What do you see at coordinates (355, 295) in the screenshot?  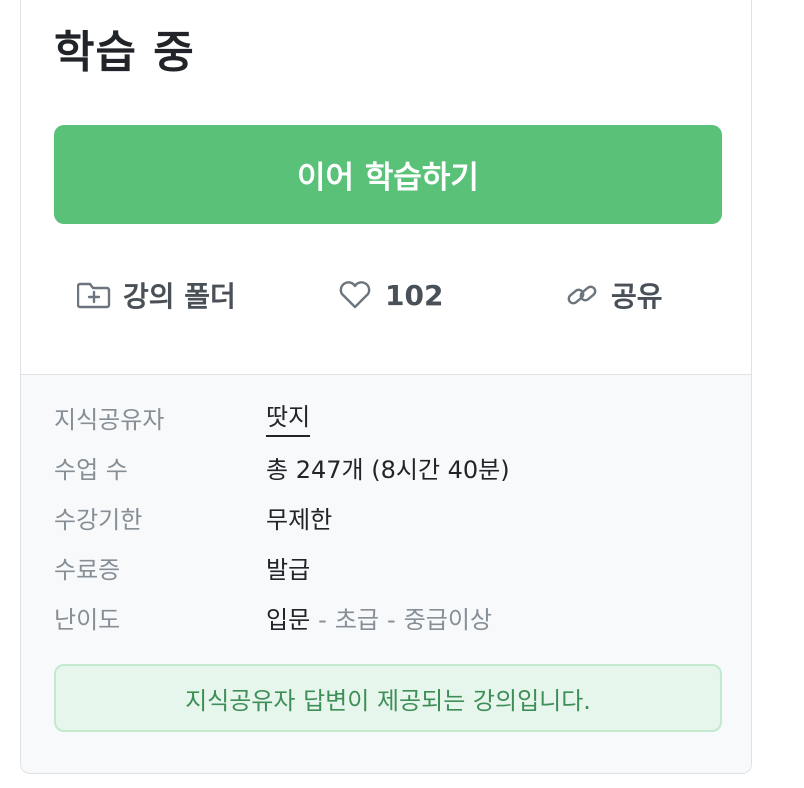 I see `heart-icon` at bounding box center [355, 295].